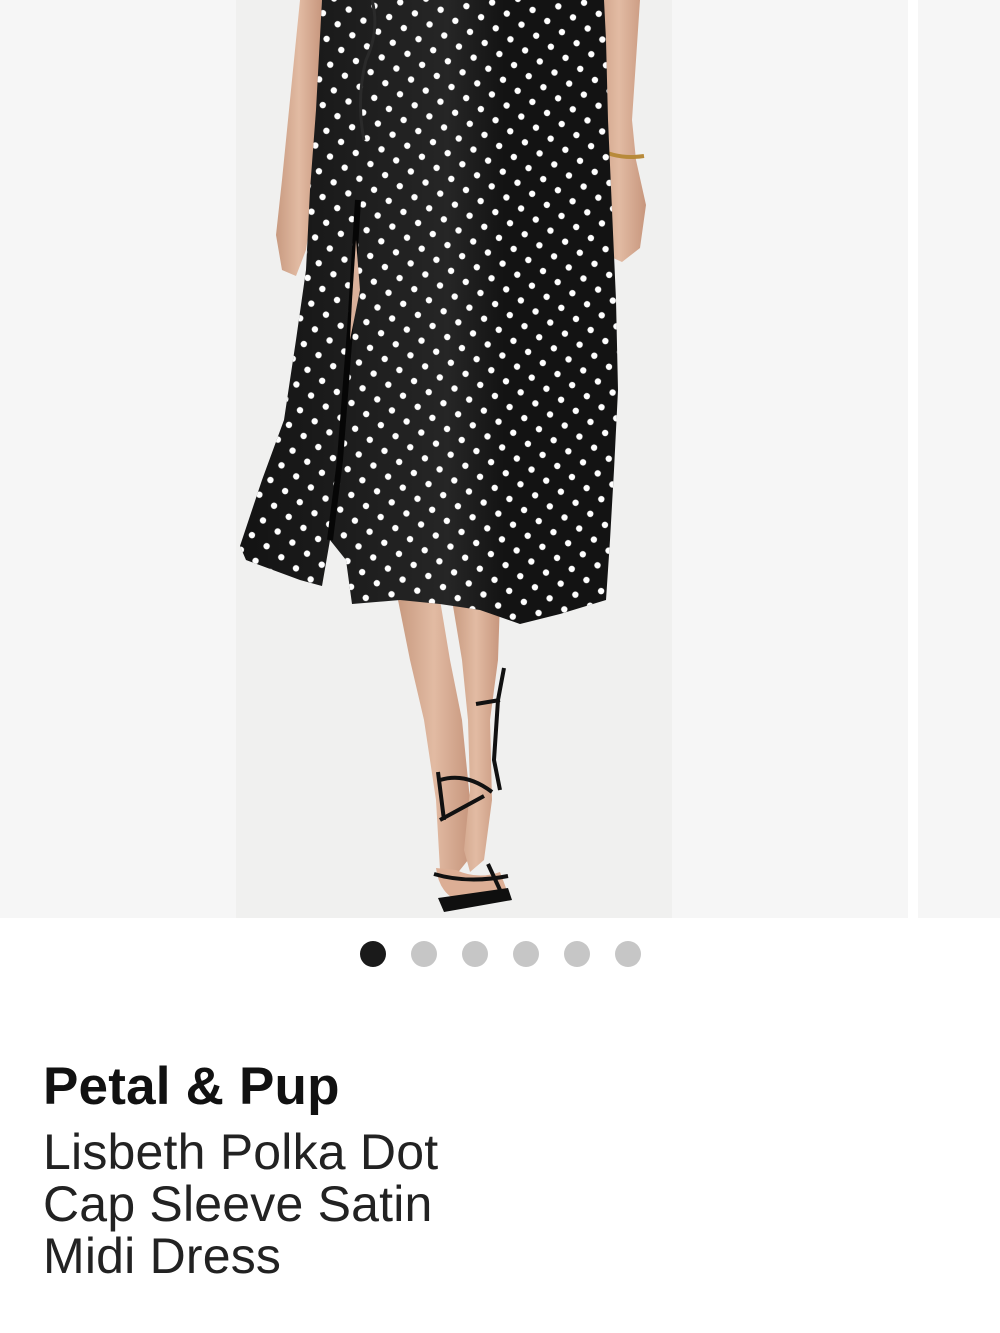 The width and height of the screenshot is (1000, 1333). Describe the element at coordinates (500, 955) in the screenshot. I see `carousel-pagination` at that location.